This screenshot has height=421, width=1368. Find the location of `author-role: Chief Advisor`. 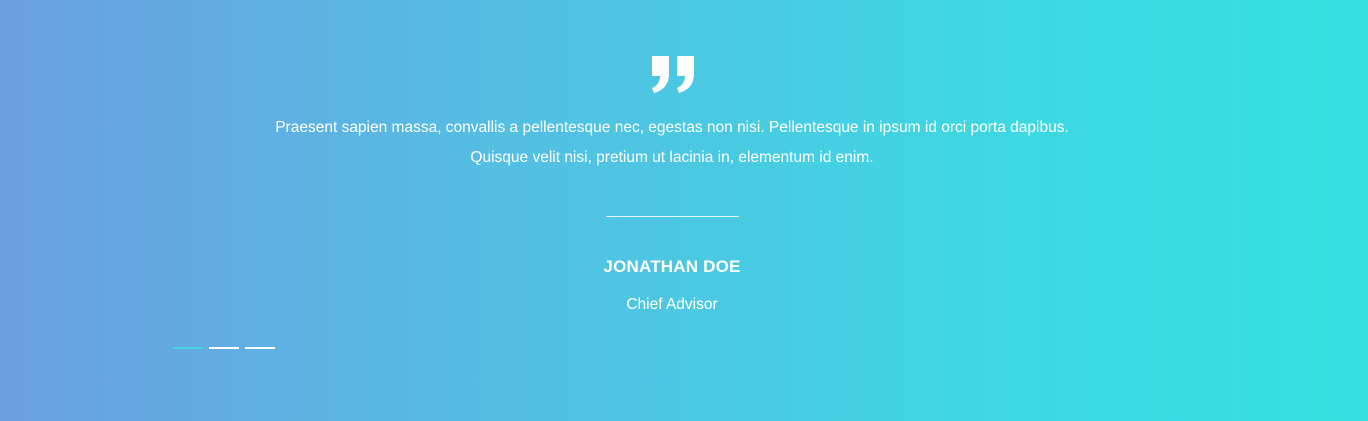

author-role: Chief Advisor is located at coordinates (672, 304).